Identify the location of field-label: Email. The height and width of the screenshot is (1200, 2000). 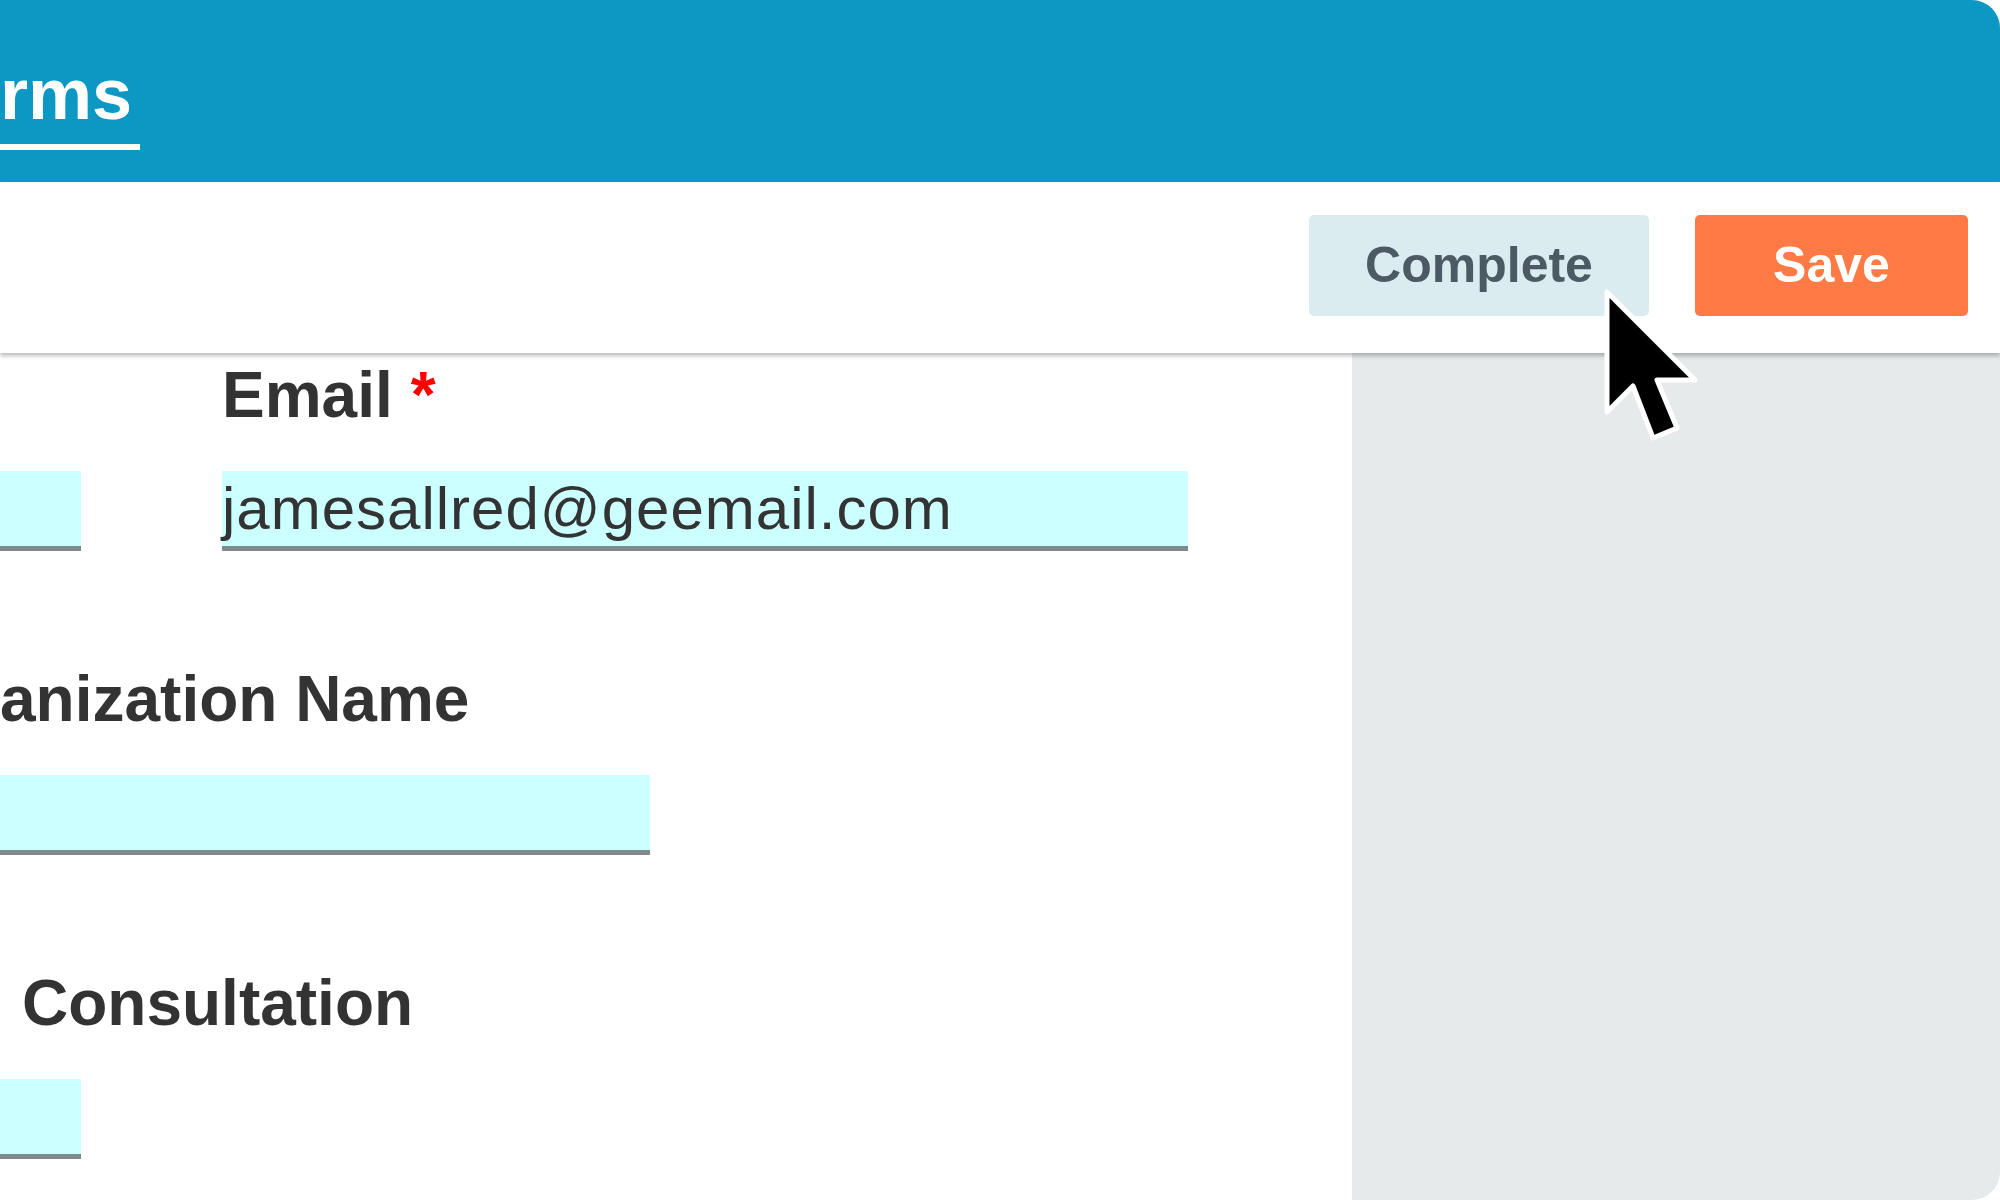
(307, 395).